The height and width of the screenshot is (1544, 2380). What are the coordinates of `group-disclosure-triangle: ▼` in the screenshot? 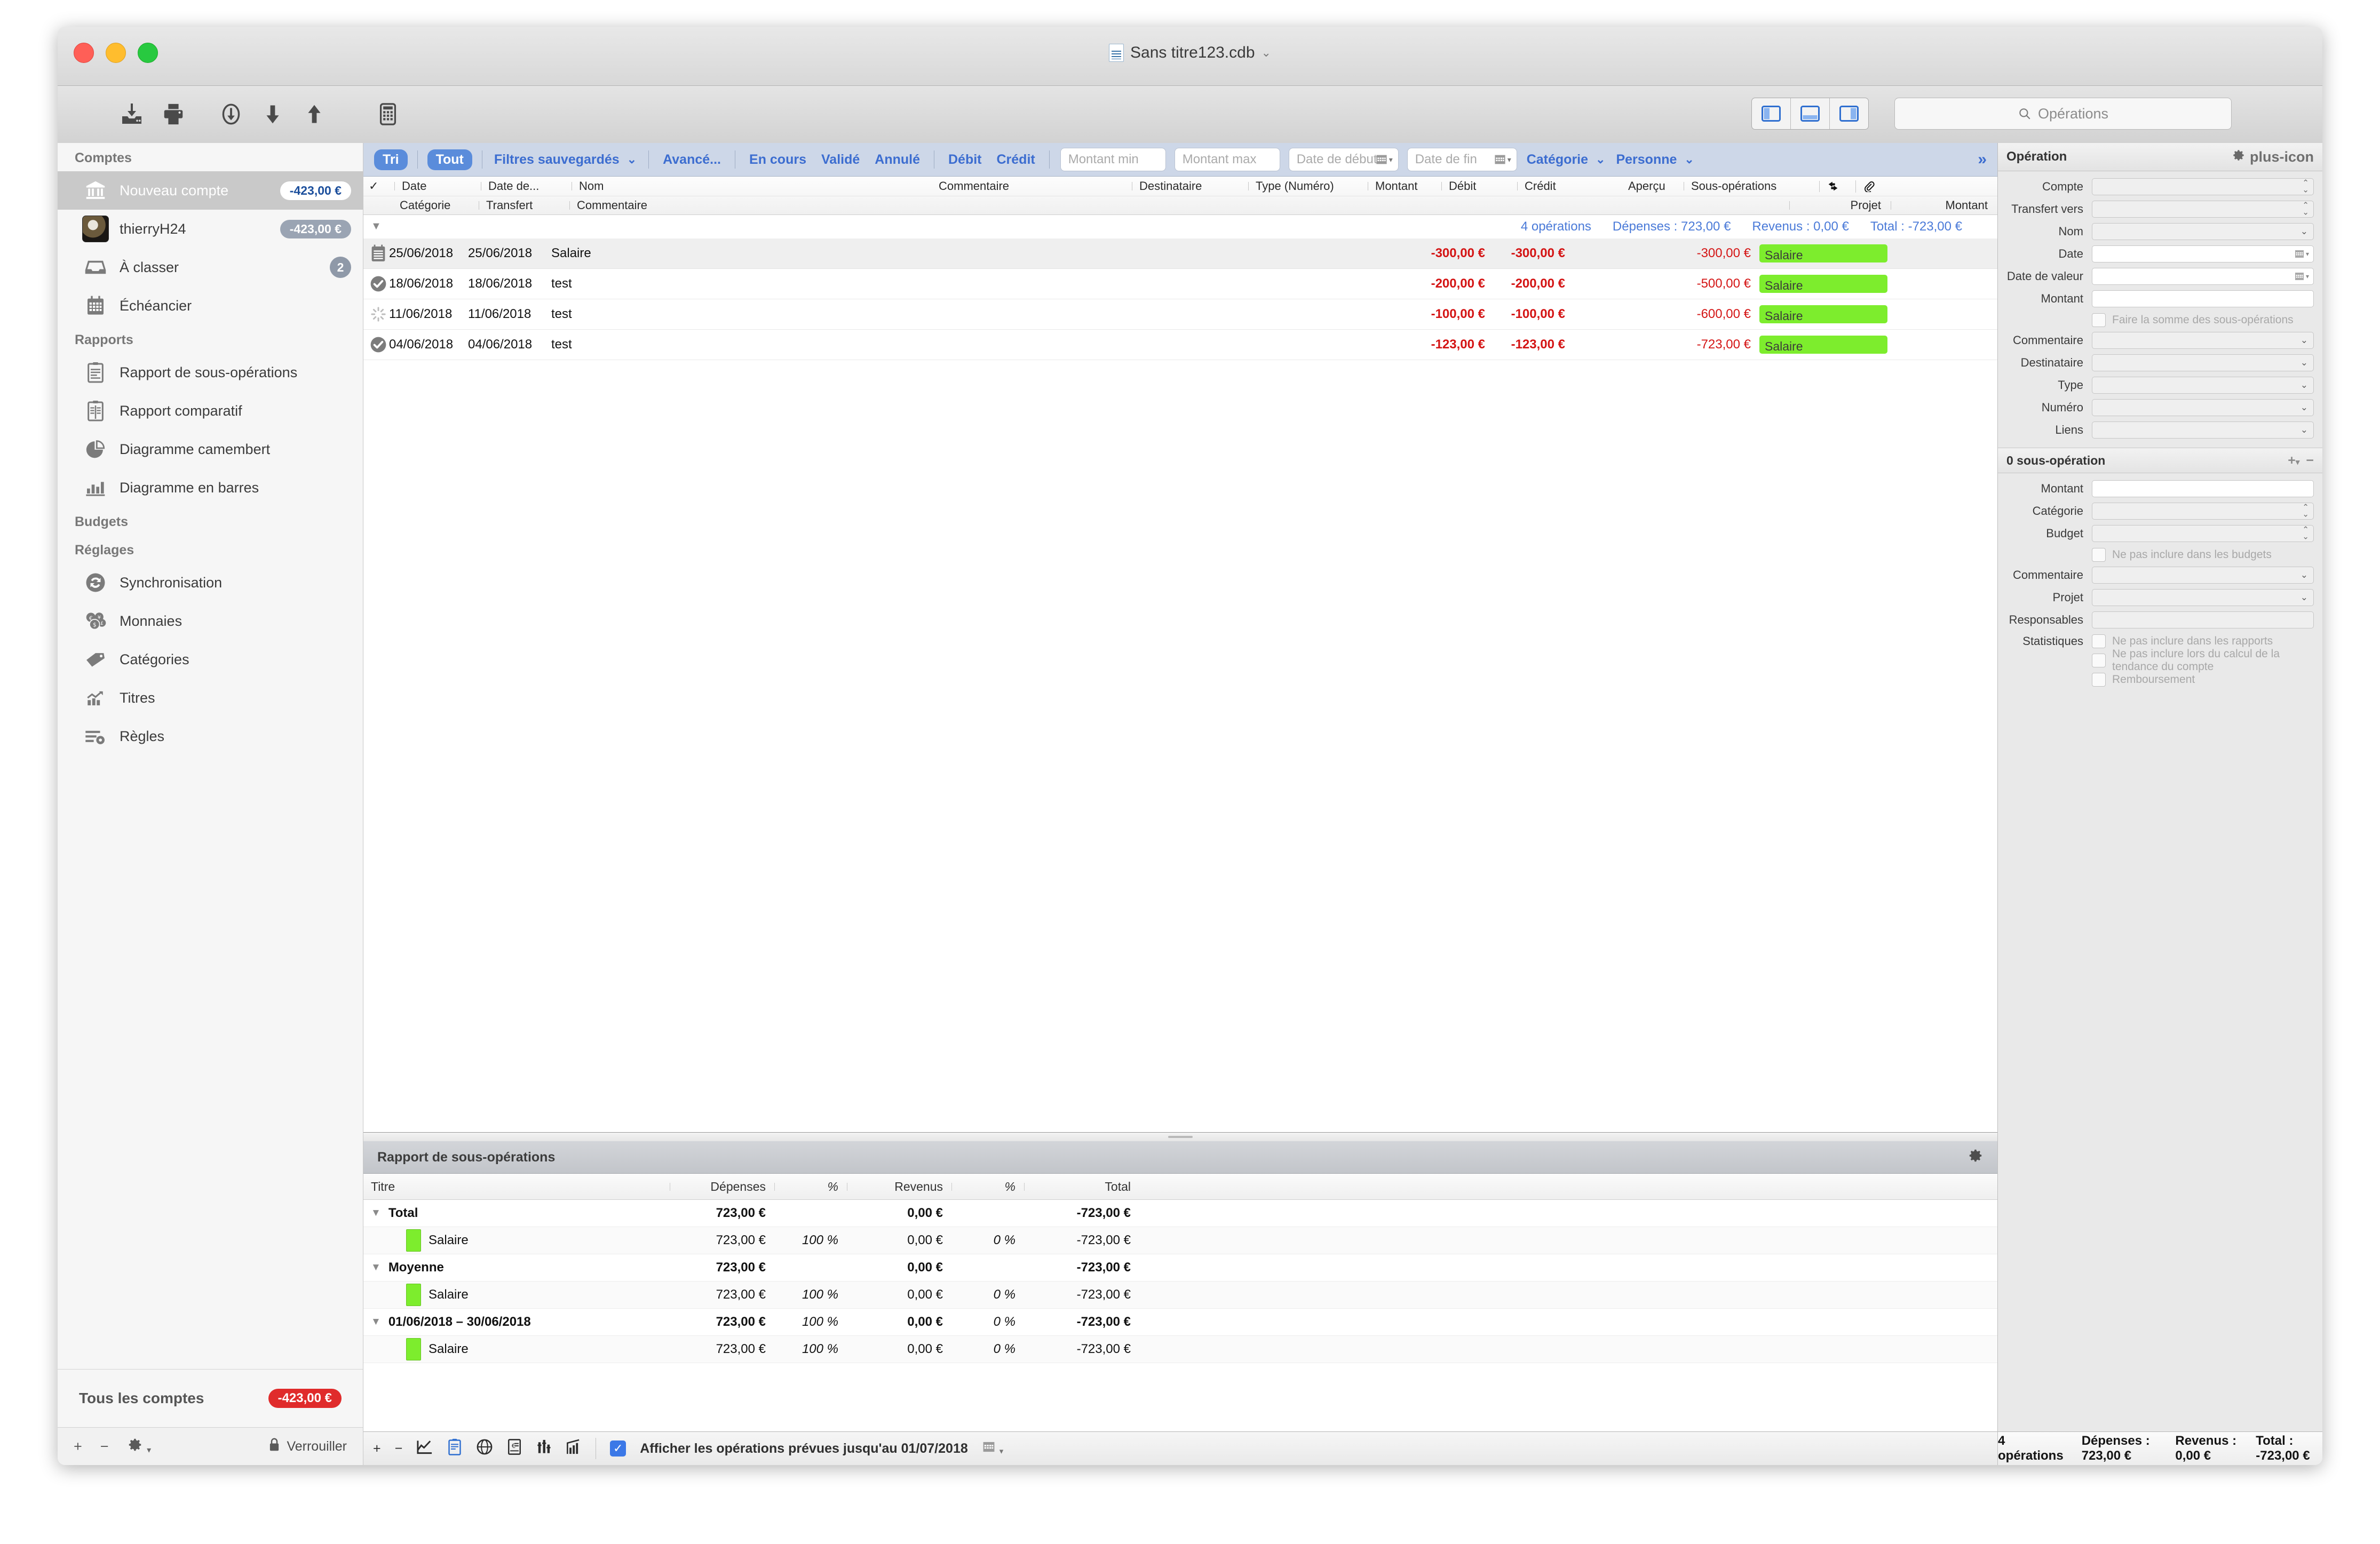 It's located at (376, 226).